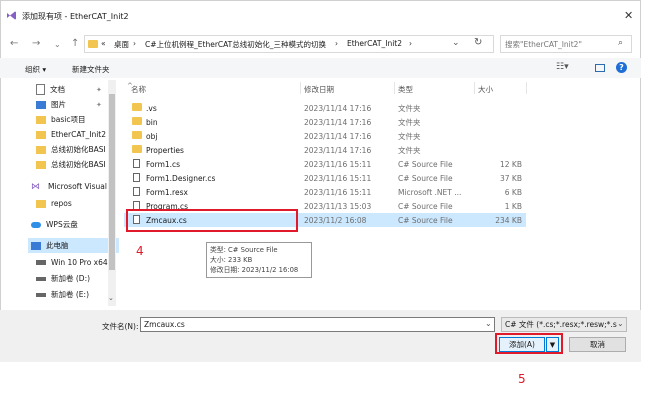  Describe the element at coordinates (41, 104) in the screenshot. I see `picture-icon` at that location.